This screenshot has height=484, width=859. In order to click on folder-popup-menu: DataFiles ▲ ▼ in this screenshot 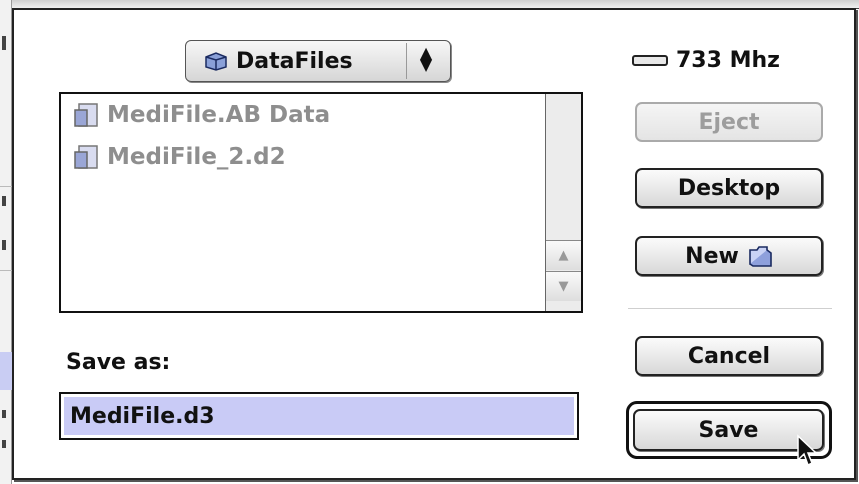, I will do `click(318, 61)`.